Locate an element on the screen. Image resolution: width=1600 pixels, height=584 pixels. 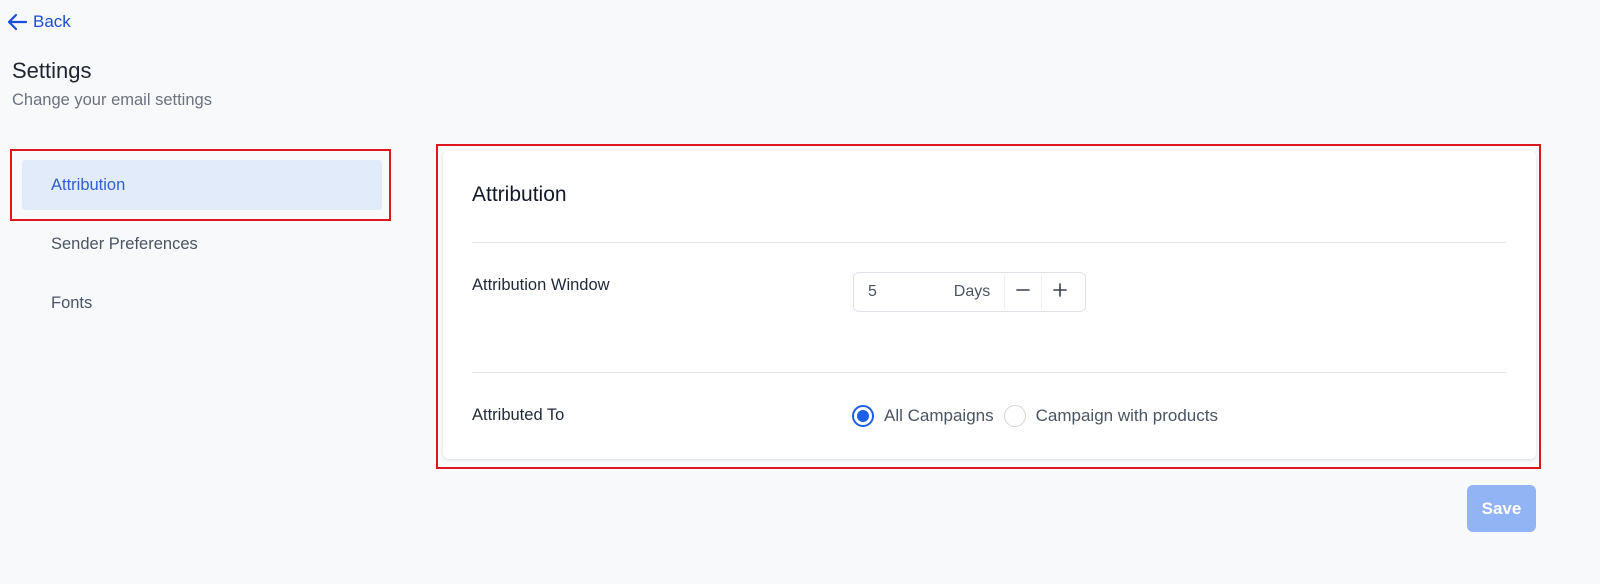
back-link: Back is located at coordinates (38, 22).